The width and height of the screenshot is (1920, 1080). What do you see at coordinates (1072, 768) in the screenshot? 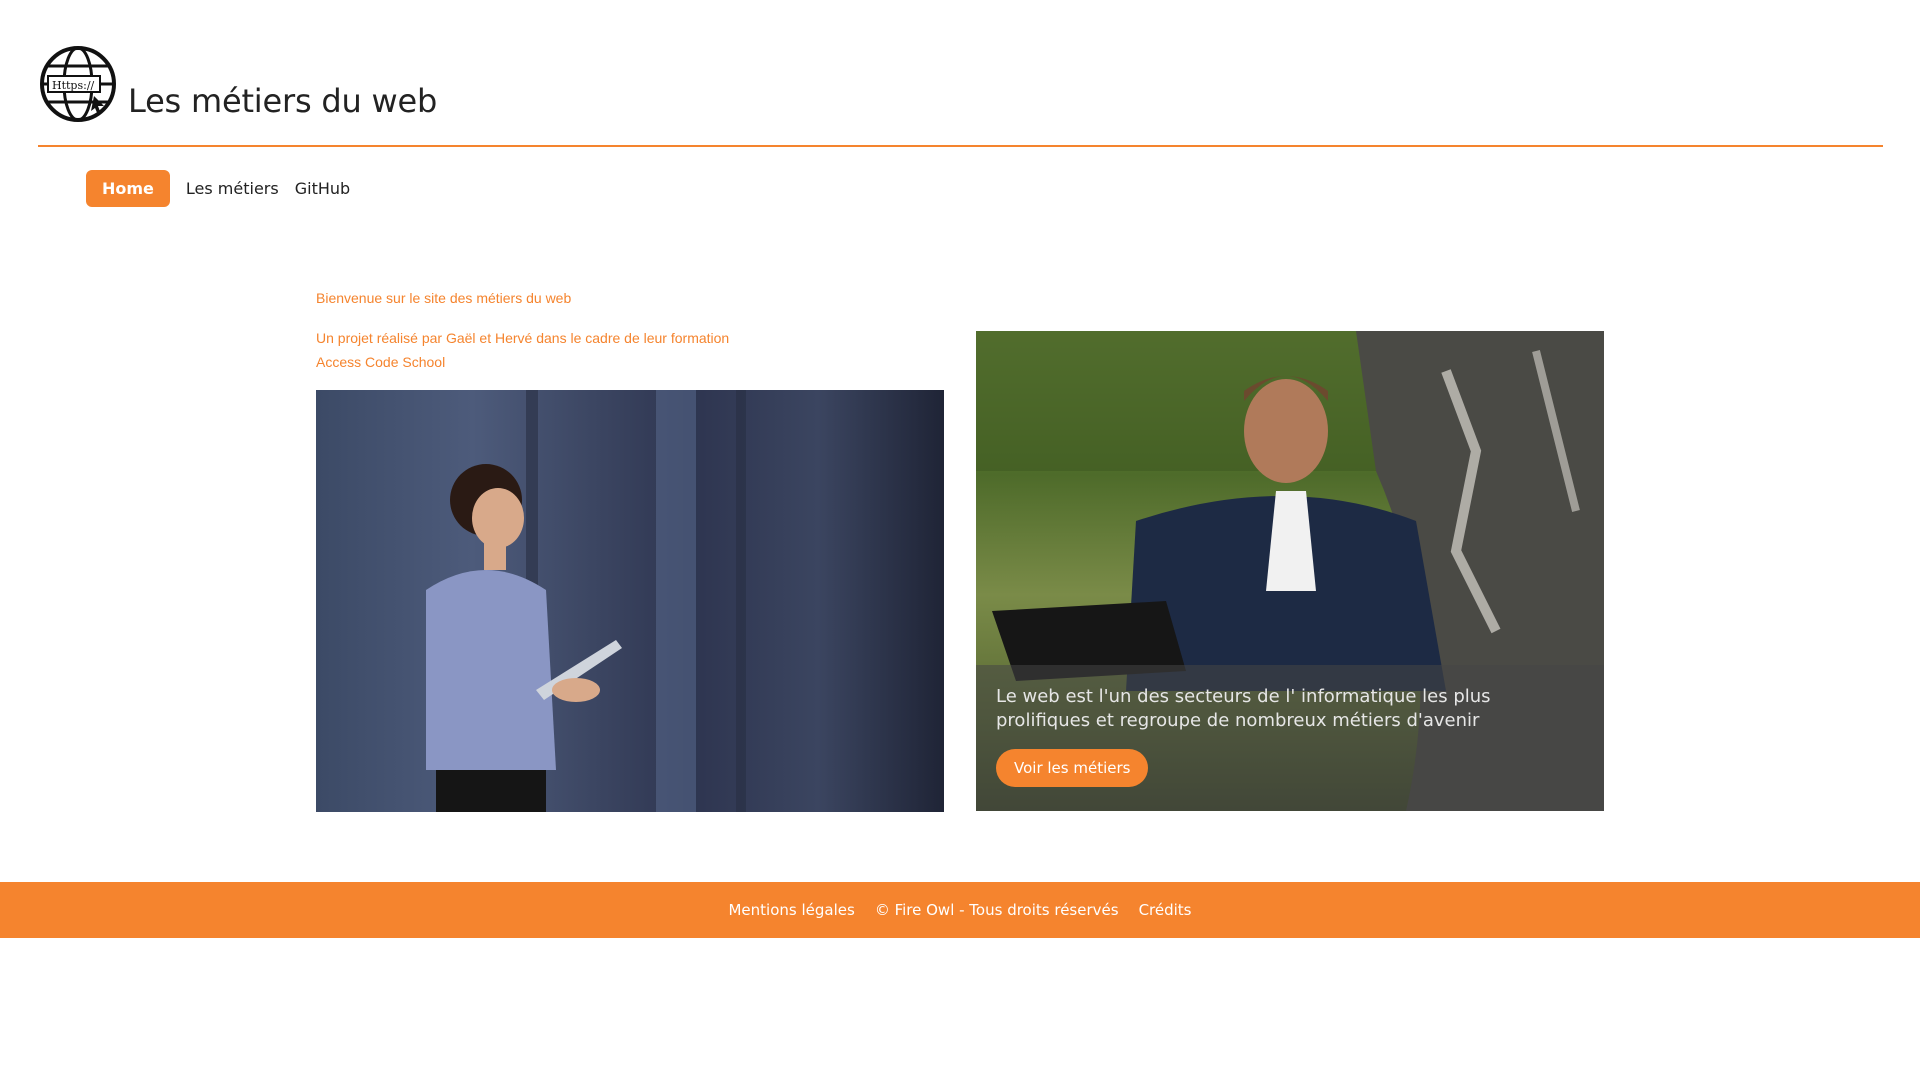
I see `voir-metiers-button: Voir les métiers` at bounding box center [1072, 768].